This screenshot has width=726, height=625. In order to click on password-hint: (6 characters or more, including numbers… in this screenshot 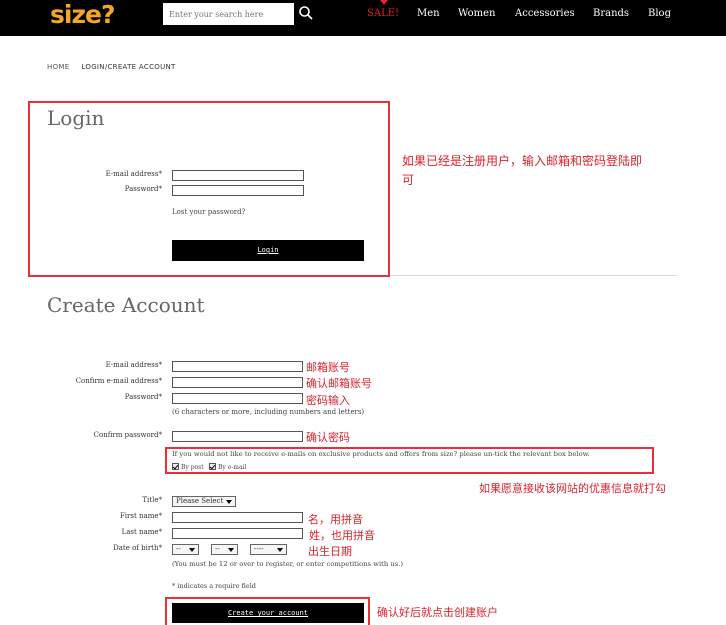, I will do `click(268, 412)`.